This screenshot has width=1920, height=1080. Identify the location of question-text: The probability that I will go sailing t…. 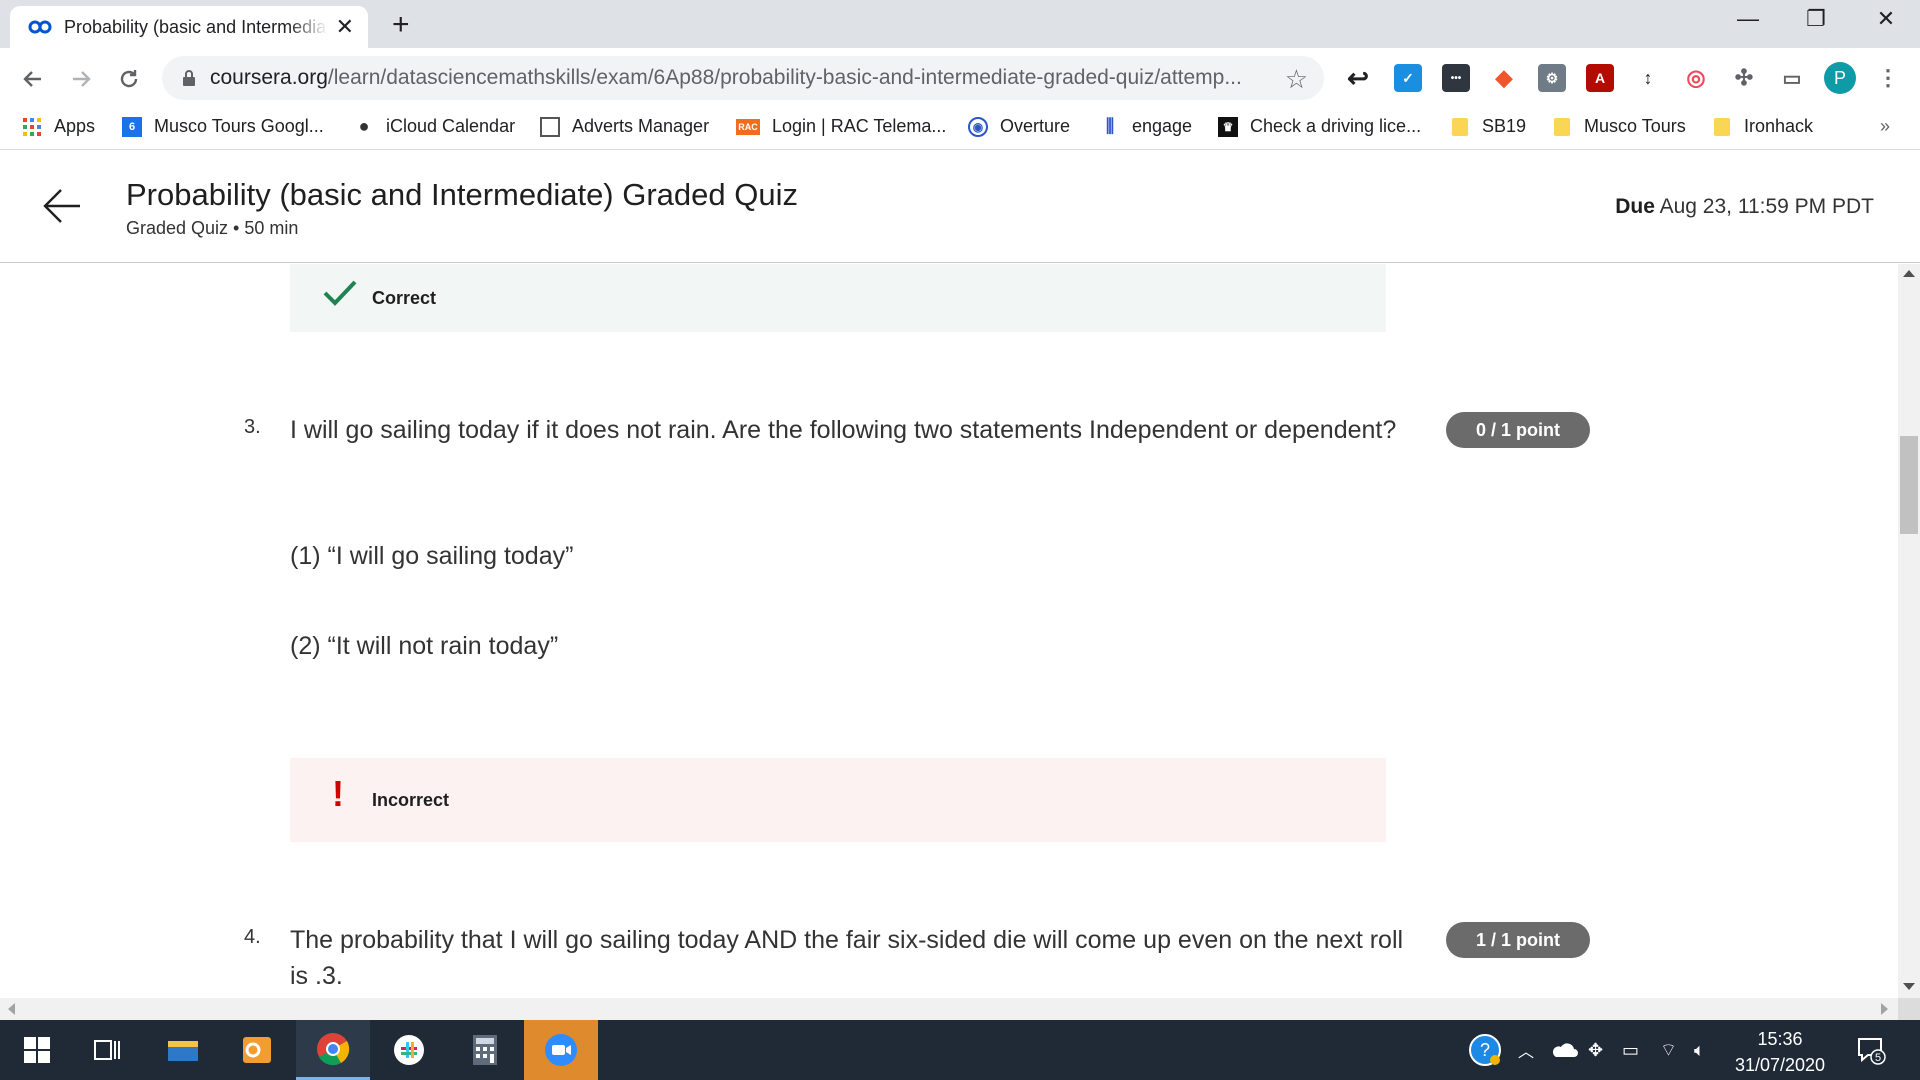
(847, 958).